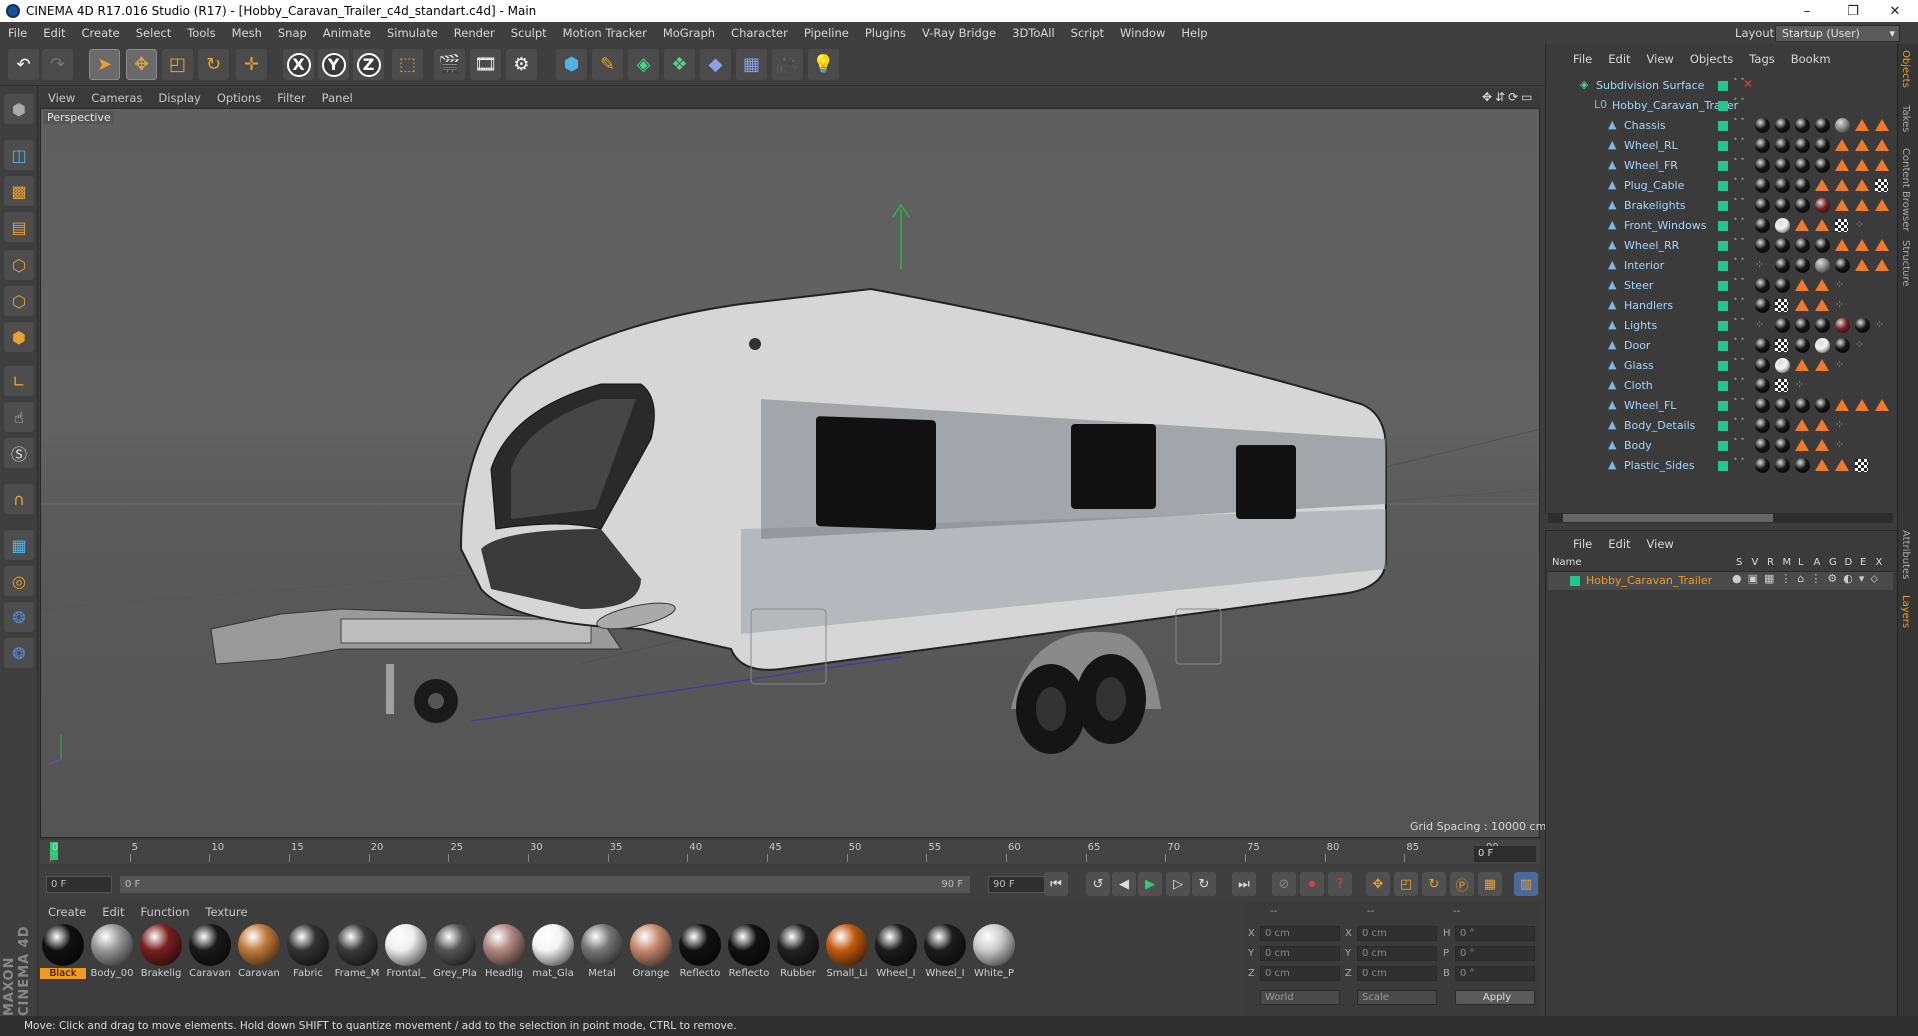 Image resolution: width=1918 pixels, height=1036 pixels. What do you see at coordinates (1033, 33) in the screenshot?
I see `menu-3dtoall: 3DToAll` at bounding box center [1033, 33].